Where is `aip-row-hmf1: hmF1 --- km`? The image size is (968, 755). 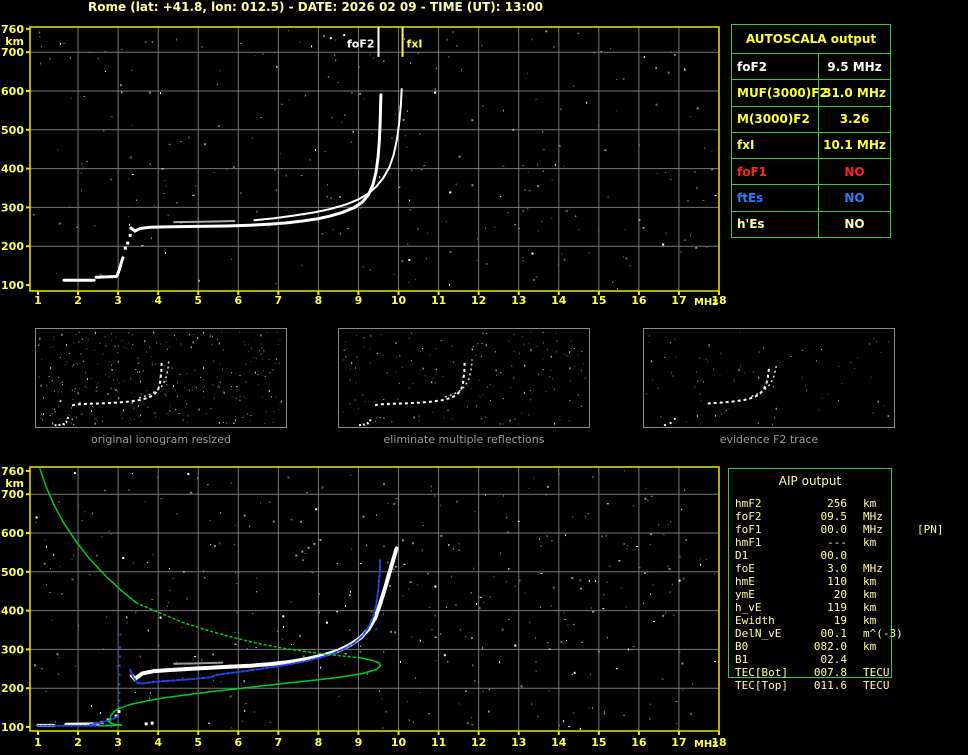
aip-row-hmf1: hmF1 --- km is located at coordinates (848, 542).